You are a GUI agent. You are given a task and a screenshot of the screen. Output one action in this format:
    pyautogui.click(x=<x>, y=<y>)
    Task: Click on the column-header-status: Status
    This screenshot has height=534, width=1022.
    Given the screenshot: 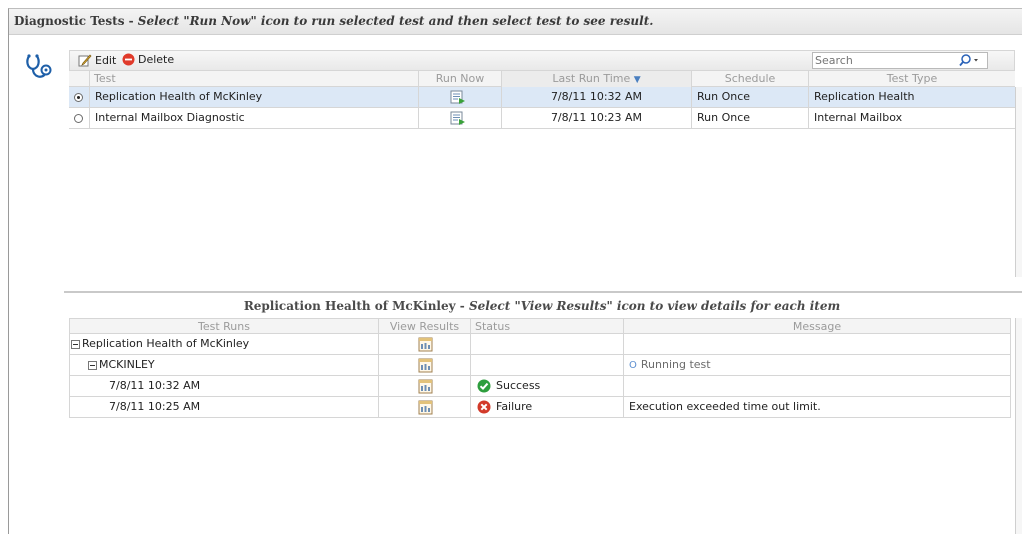 What is the action you would take?
    pyautogui.click(x=546, y=327)
    